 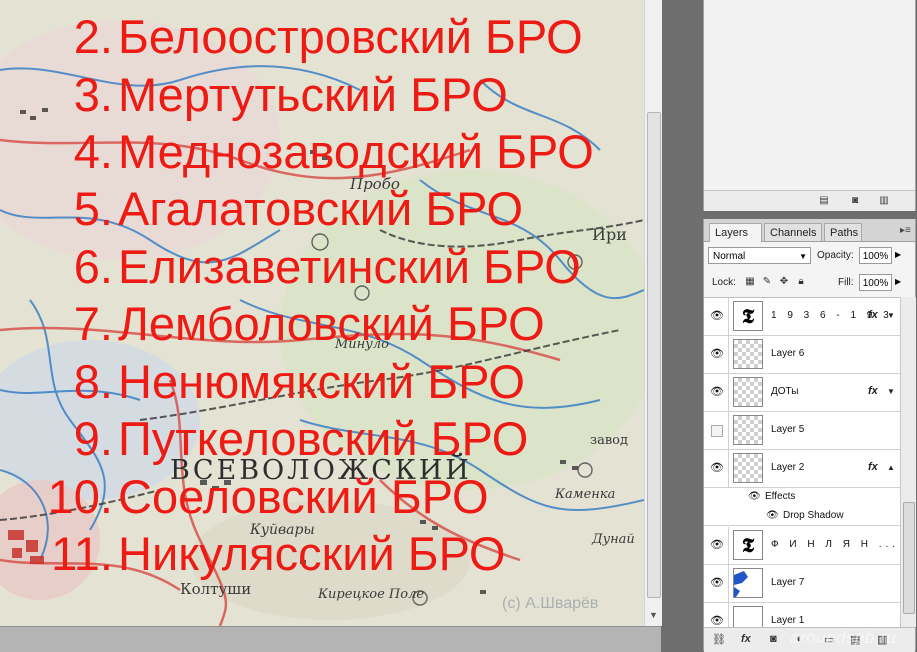 What do you see at coordinates (750, 282) in the screenshot?
I see `lock-transparency-icon: ▦` at bounding box center [750, 282].